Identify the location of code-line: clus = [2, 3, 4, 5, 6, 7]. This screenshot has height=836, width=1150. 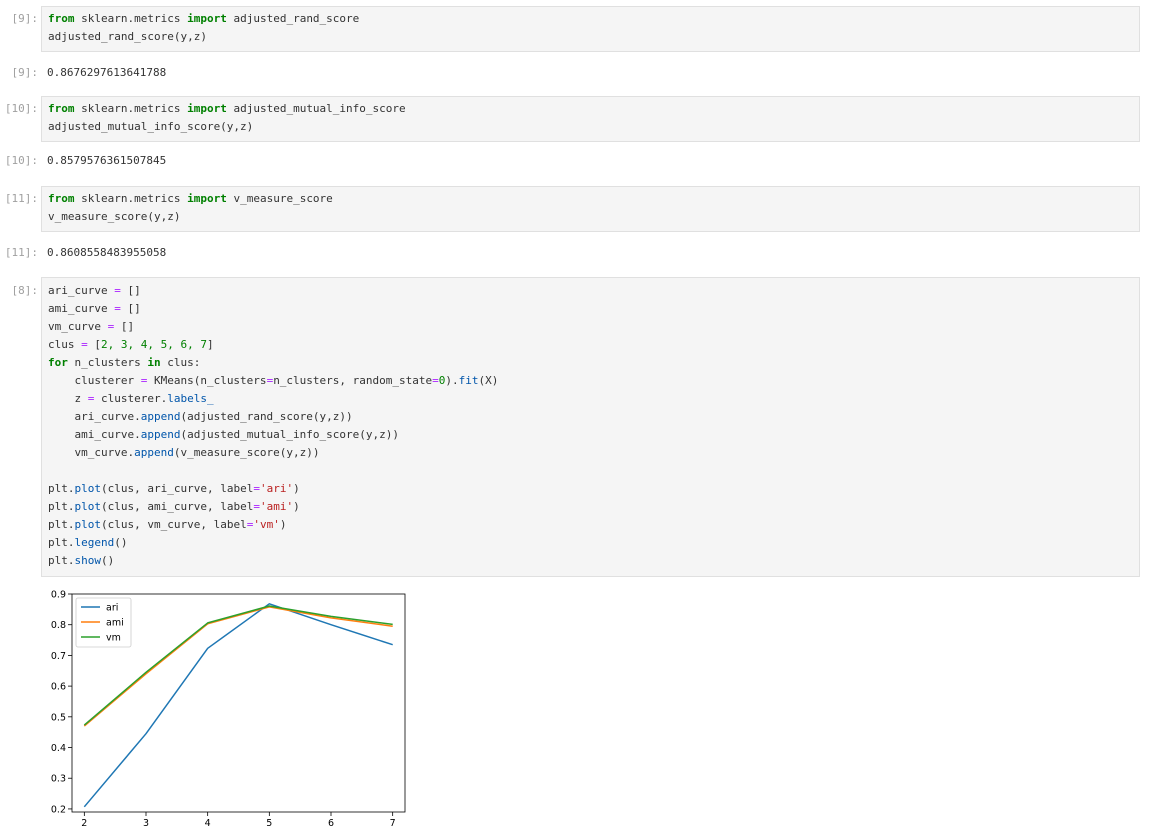
(590, 345).